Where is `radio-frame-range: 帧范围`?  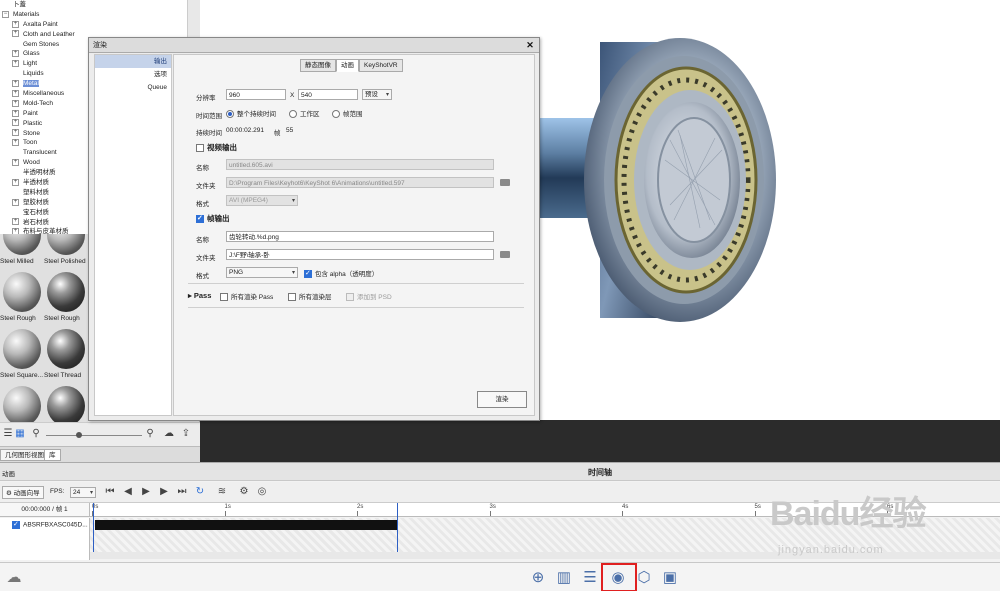 radio-frame-range: 帧范围 is located at coordinates (347, 113).